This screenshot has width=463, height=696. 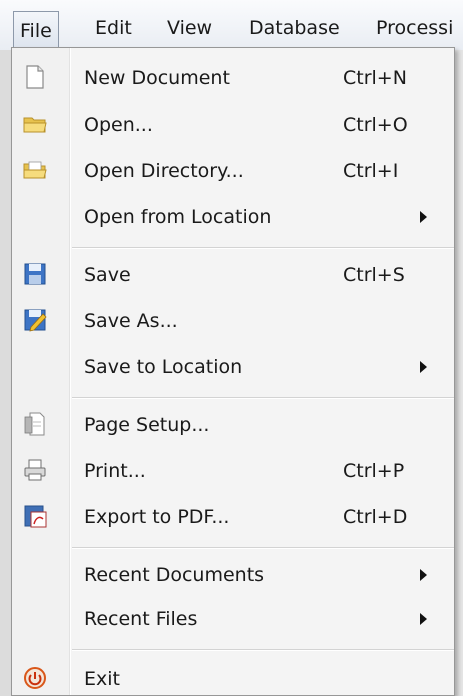 I want to click on menu-item-exit: Exit, so click(x=233, y=676).